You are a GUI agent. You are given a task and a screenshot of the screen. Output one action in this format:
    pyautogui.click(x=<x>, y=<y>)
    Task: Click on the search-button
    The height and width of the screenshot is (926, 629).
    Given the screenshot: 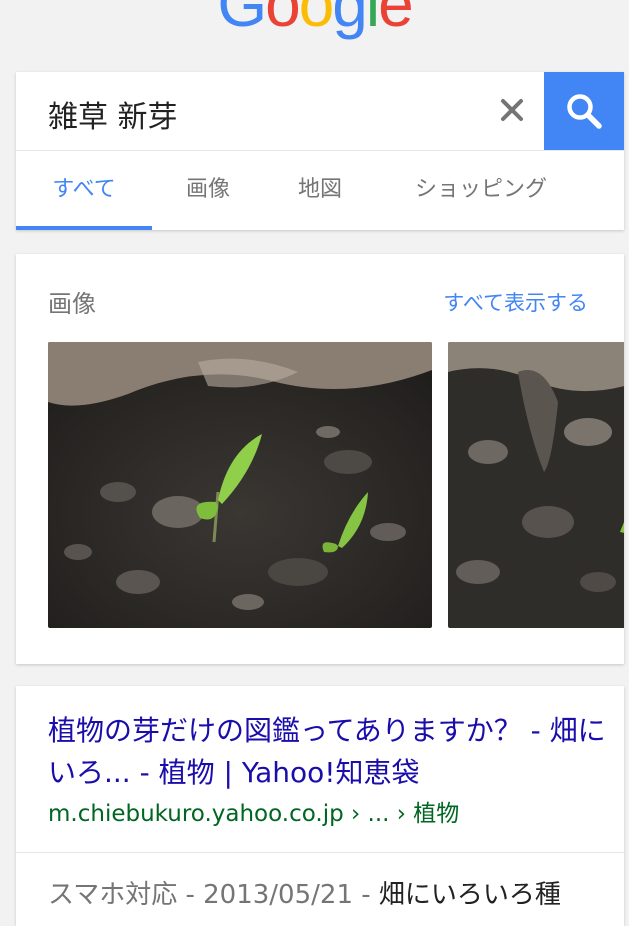 What is the action you would take?
    pyautogui.click(x=584, y=111)
    